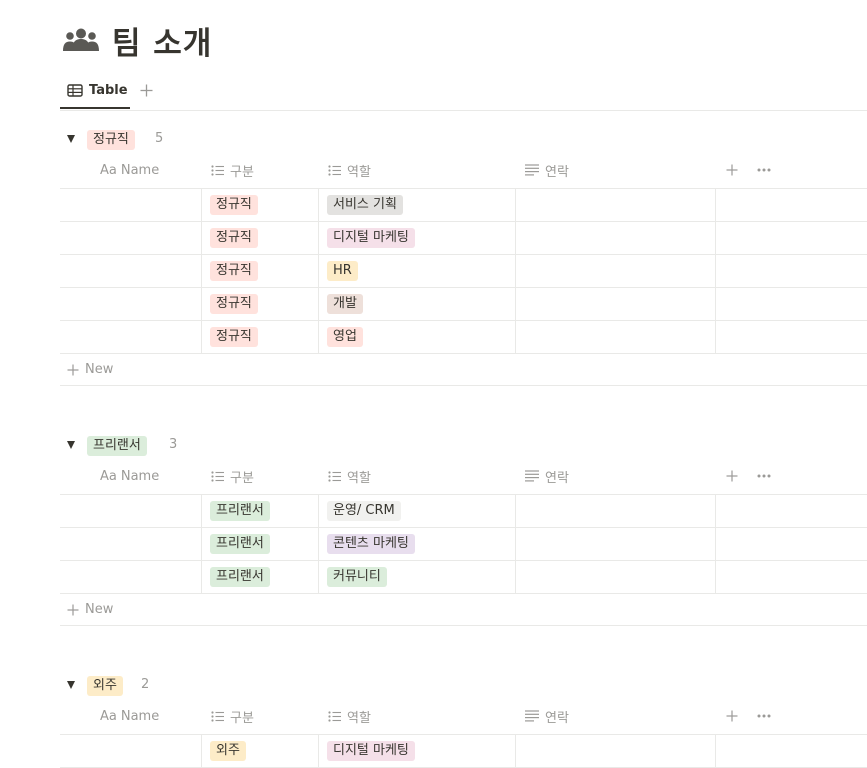 Image resolution: width=867 pixels, height=768 pixels. I want to click on group-header: 외주 2, so click(463, 686).